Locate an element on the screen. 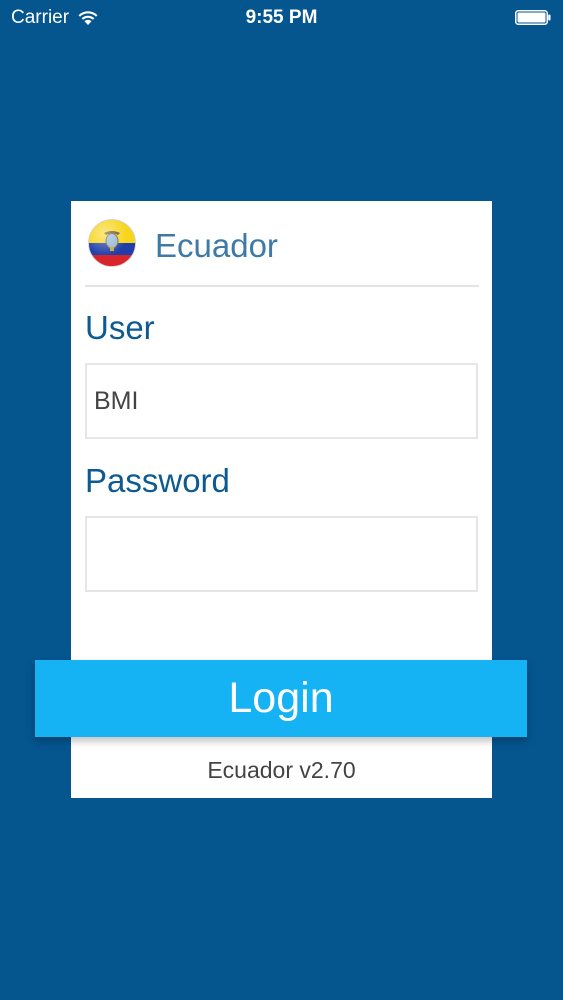  ecuador-flag-icon is located at coordinates (112, 243).